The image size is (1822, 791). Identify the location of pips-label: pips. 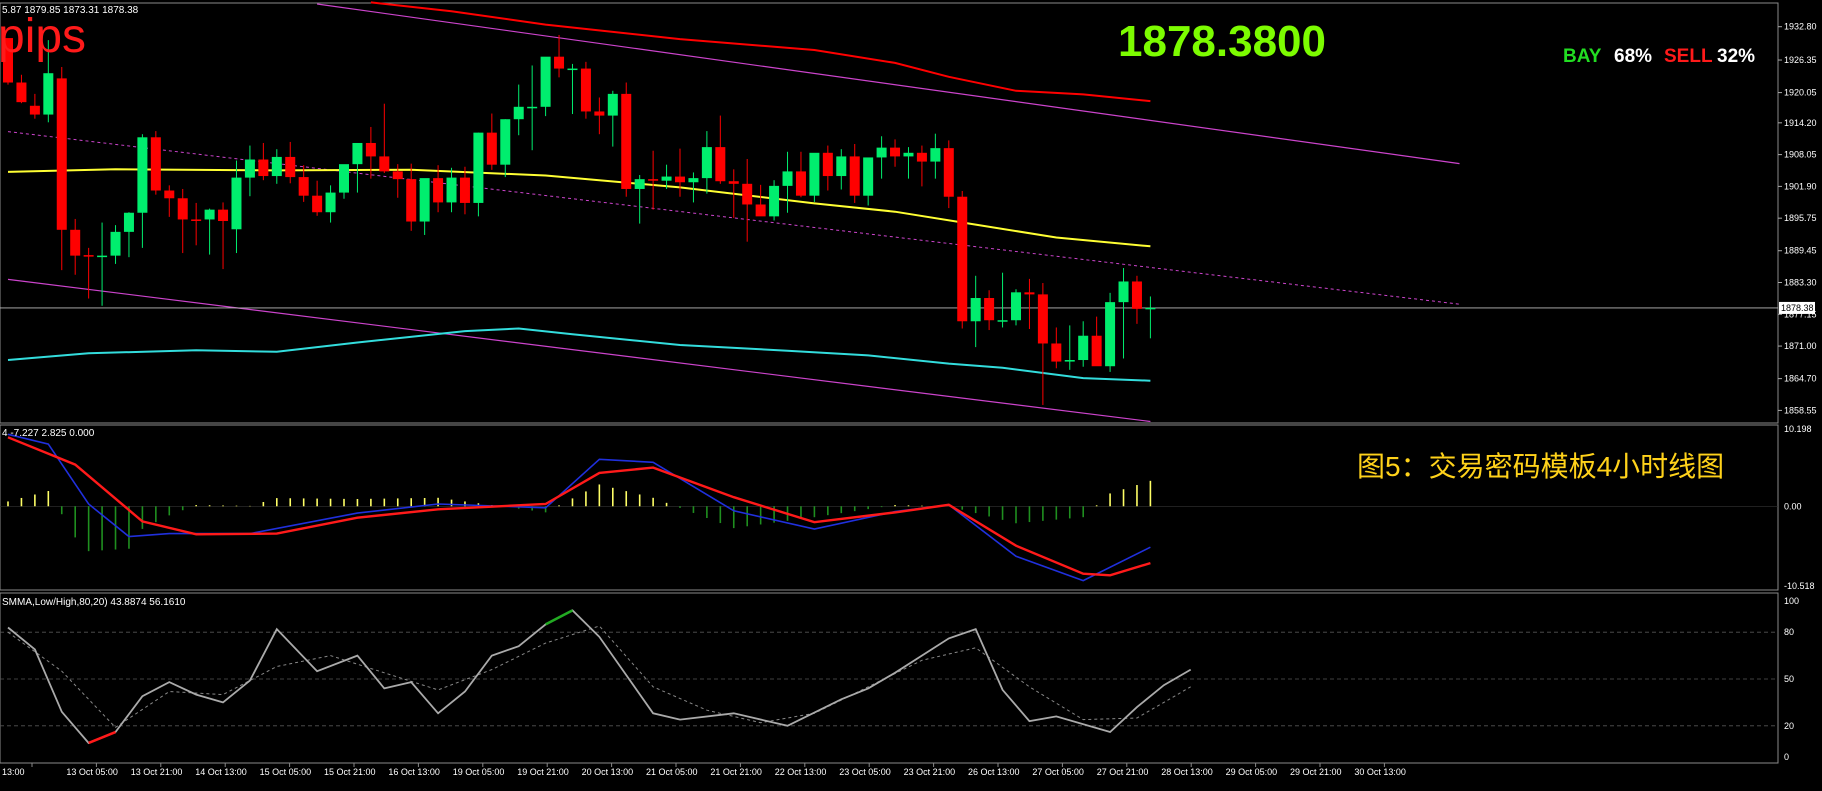
(43, 36).